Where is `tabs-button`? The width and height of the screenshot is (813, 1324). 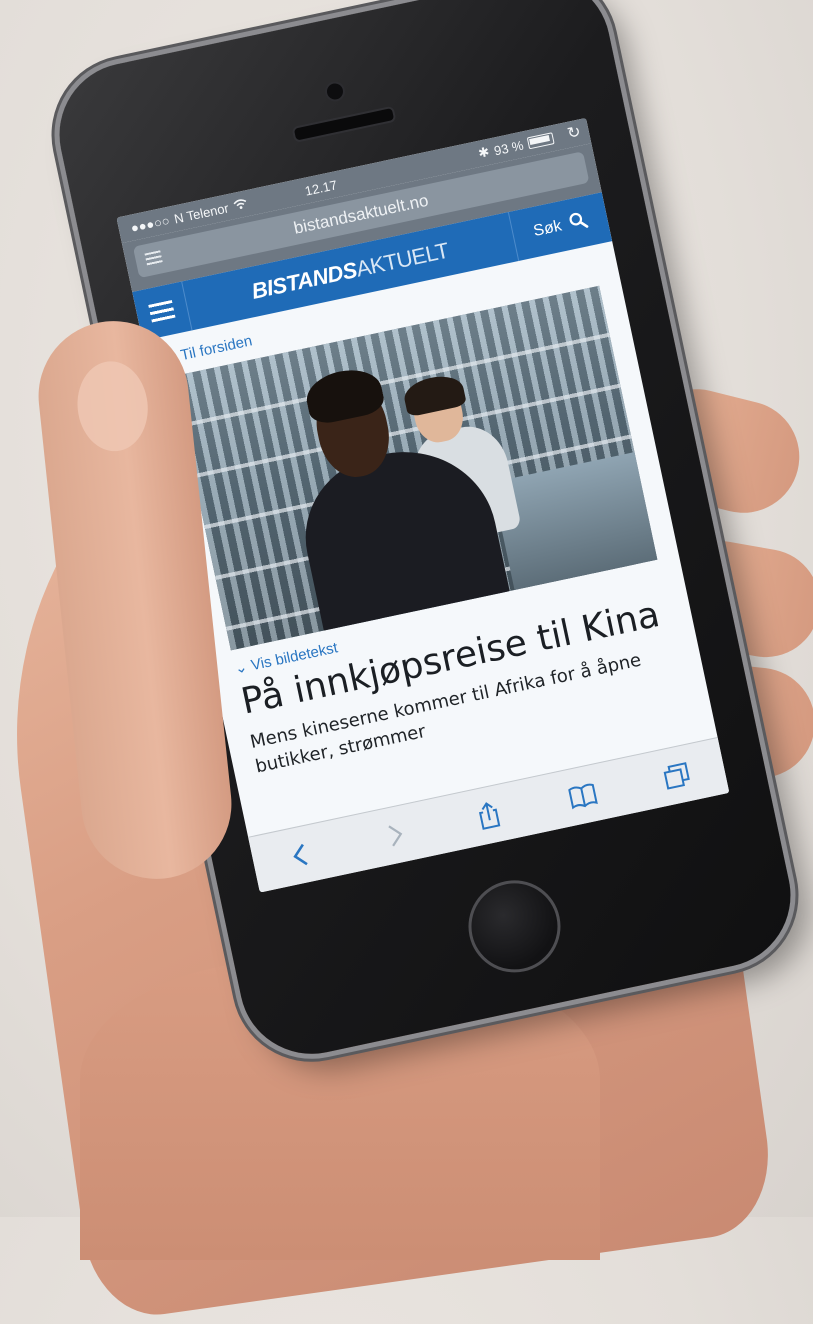 tabs-button is located at coordinates (676, 775).